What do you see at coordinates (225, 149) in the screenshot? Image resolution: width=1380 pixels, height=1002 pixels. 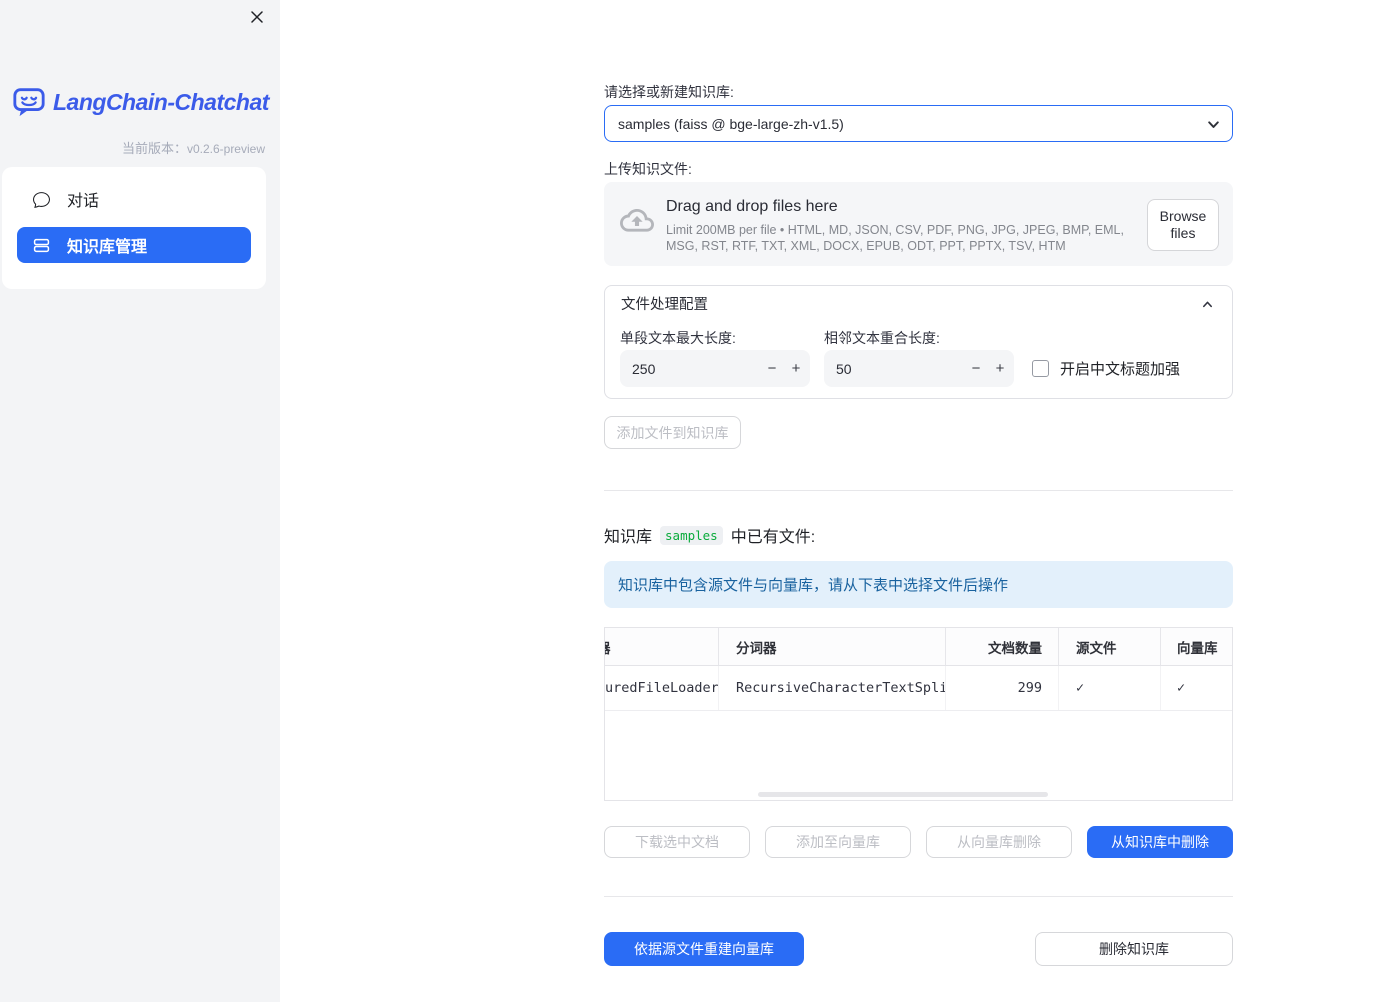 I see `version-value: v0.2.6-preview` at bounding box center [225, 149].